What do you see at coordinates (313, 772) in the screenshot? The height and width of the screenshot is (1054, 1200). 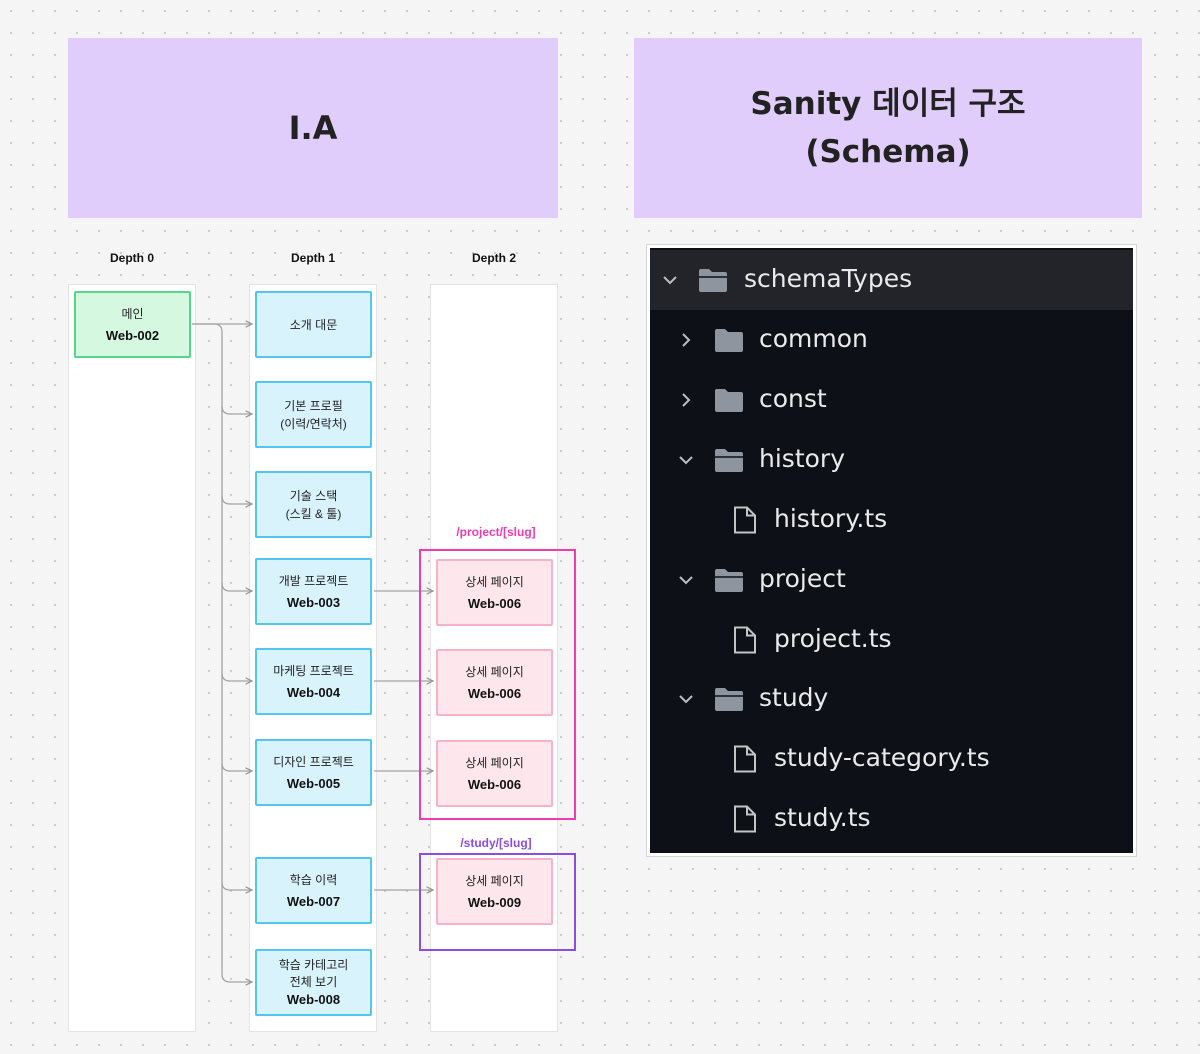 I see `node-design-project: 디자인 프로젝트 Web-005` at bounding box center [313, 772].